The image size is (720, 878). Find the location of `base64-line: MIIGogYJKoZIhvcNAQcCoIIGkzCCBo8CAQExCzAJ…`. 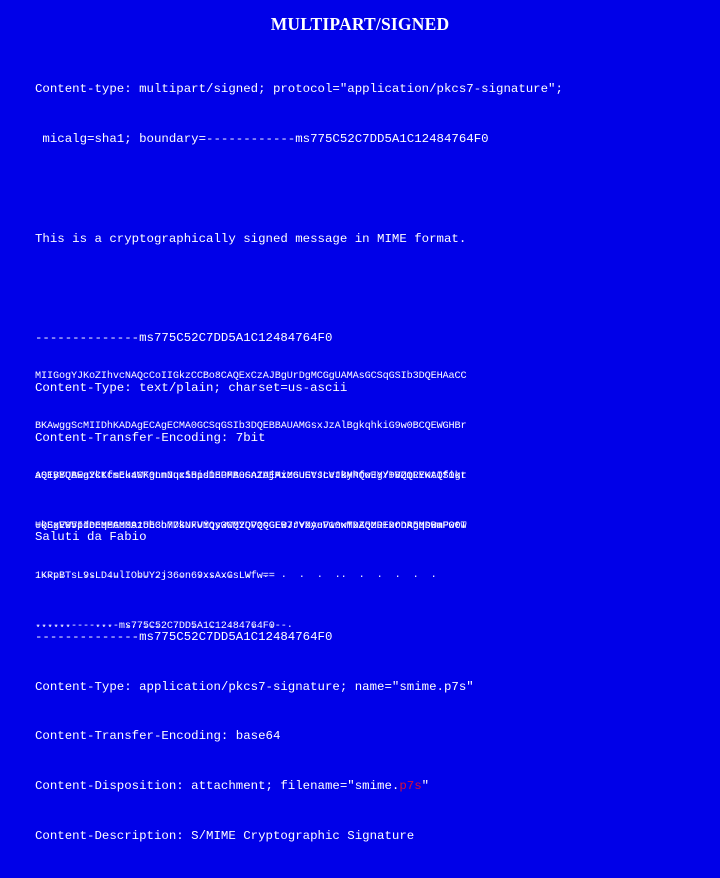

base64-line: MIIGogYJKoZIhvcNAQcCoIIGkzCCBo8CAQExCzAJ… is located at coordinates (251, 377).